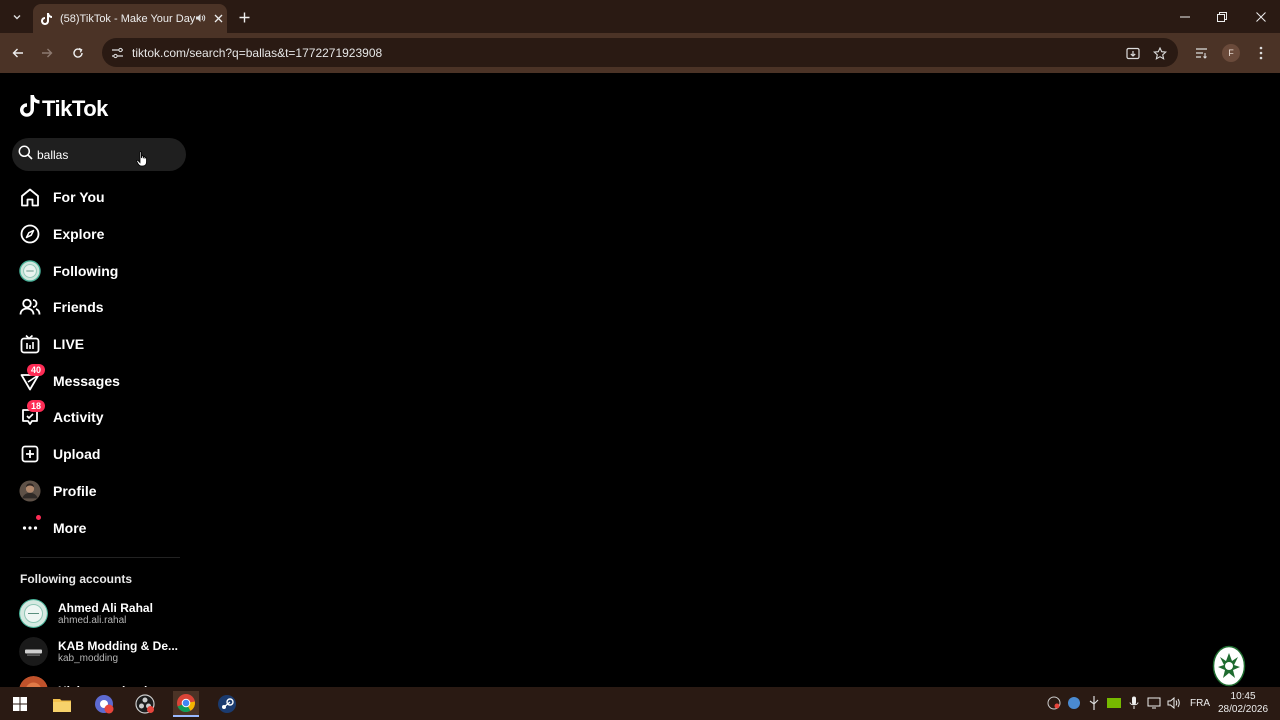  Describe the element at coordinates (1222, 17) in the screenshot. I see `restore-icon` at that location.